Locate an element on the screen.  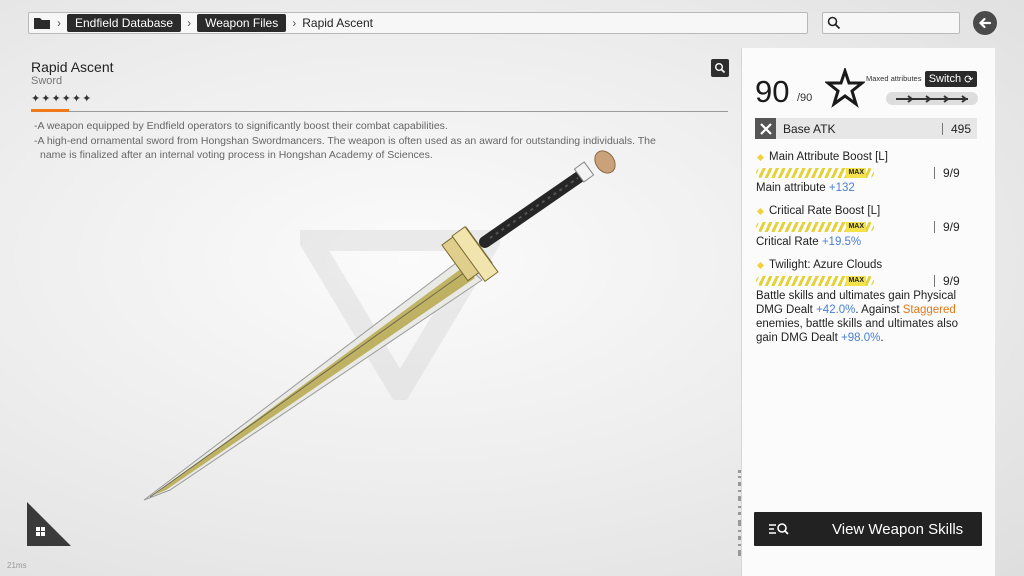
breadcrumb-current: Rapid Ascent is located at coordinates (337, 23).